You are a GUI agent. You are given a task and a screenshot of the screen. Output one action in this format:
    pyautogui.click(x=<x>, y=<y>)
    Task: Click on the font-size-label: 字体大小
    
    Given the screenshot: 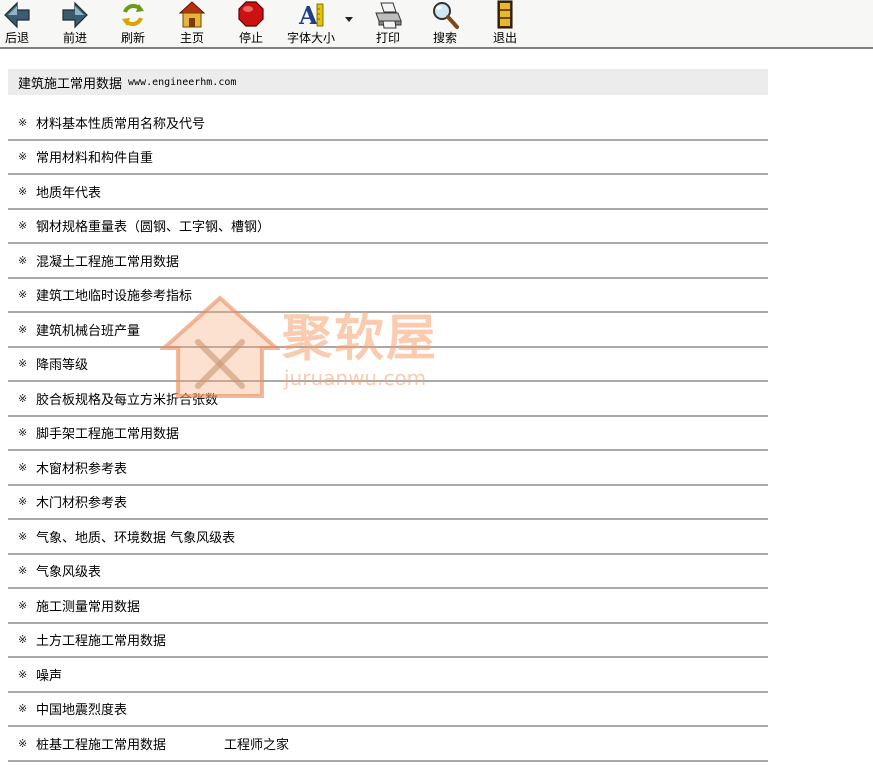 What is the action you would take?
    pyautogui.click(x=310, y=38)
    